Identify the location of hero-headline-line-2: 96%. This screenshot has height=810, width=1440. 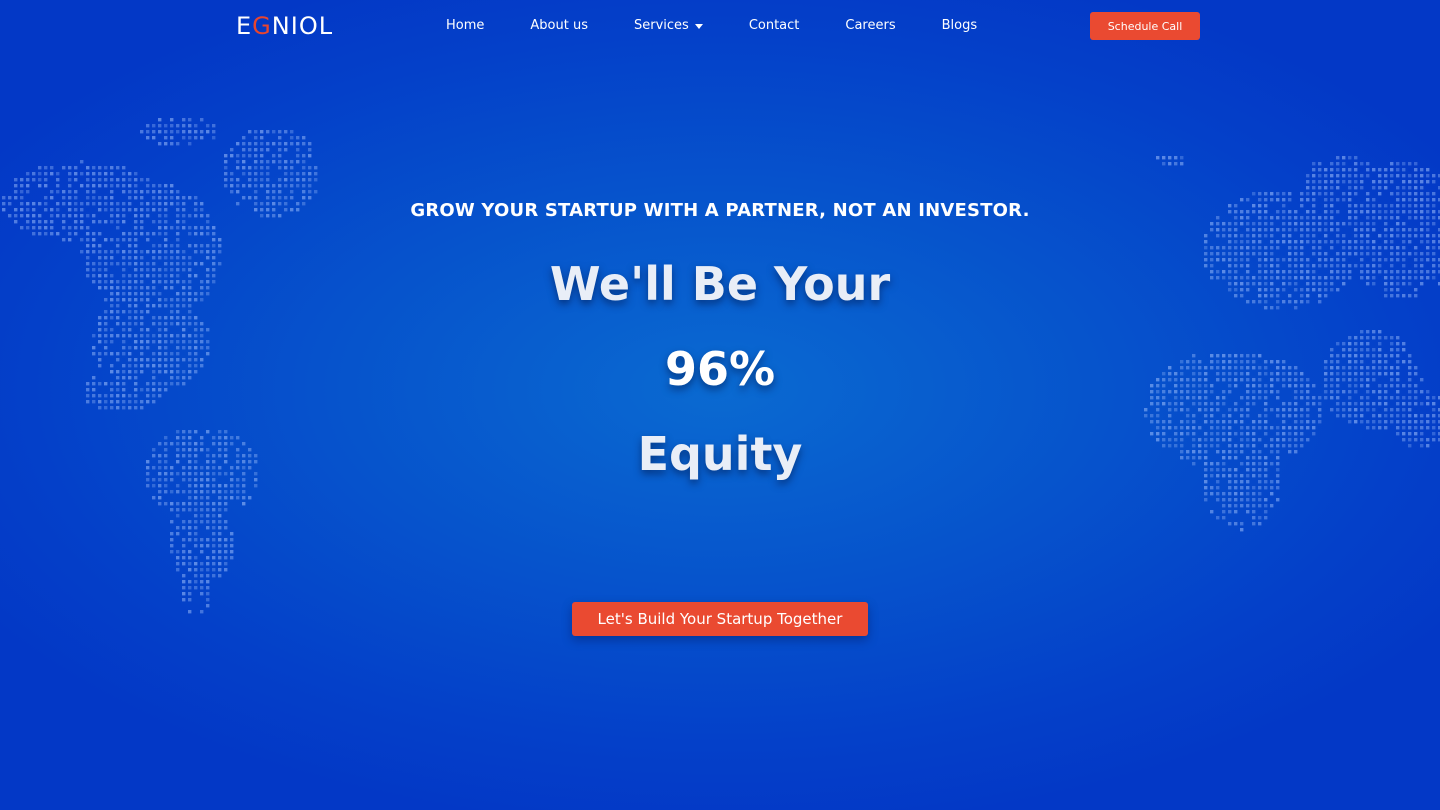
(720, 369).